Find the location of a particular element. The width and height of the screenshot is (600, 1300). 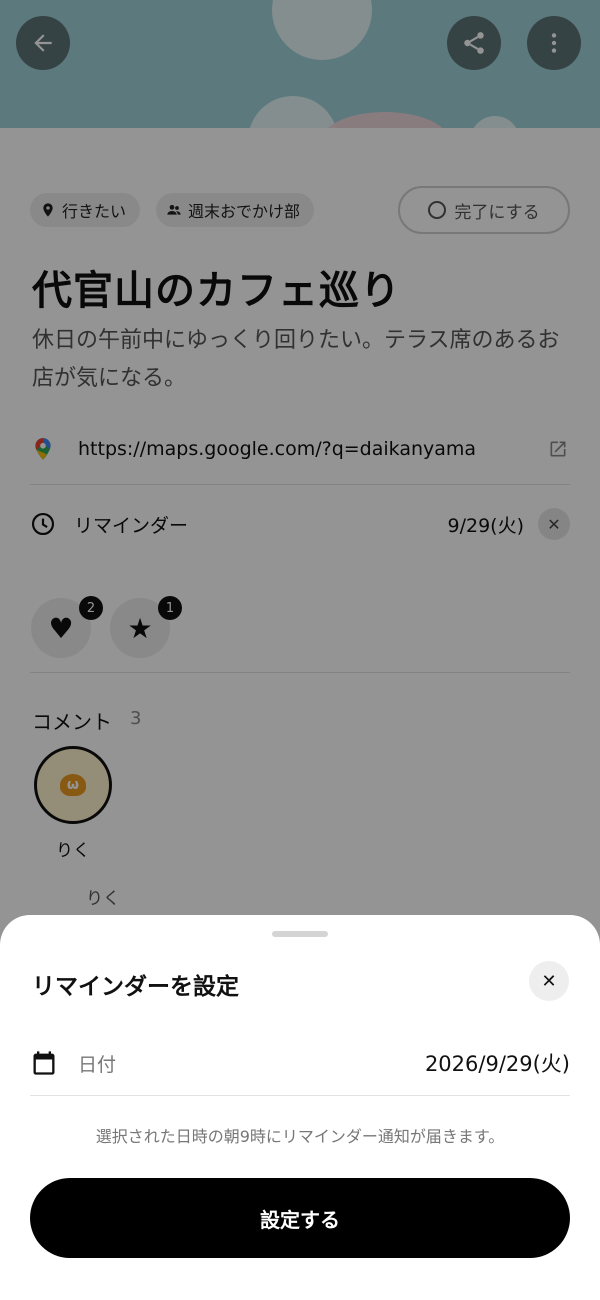

sheet-close-button: ✕ is located at coordinates (549, 981).